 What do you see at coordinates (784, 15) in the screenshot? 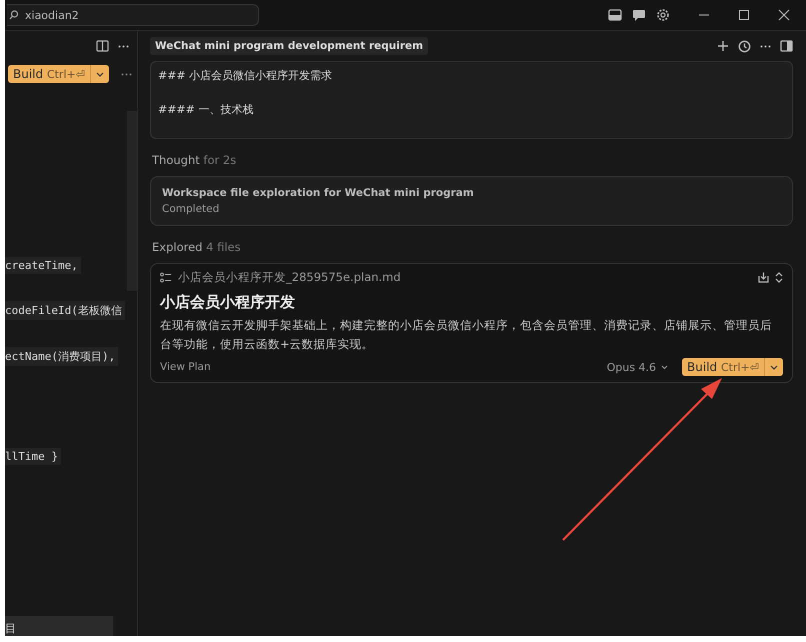
I see `close-icon` at bounding box center [784, 15].